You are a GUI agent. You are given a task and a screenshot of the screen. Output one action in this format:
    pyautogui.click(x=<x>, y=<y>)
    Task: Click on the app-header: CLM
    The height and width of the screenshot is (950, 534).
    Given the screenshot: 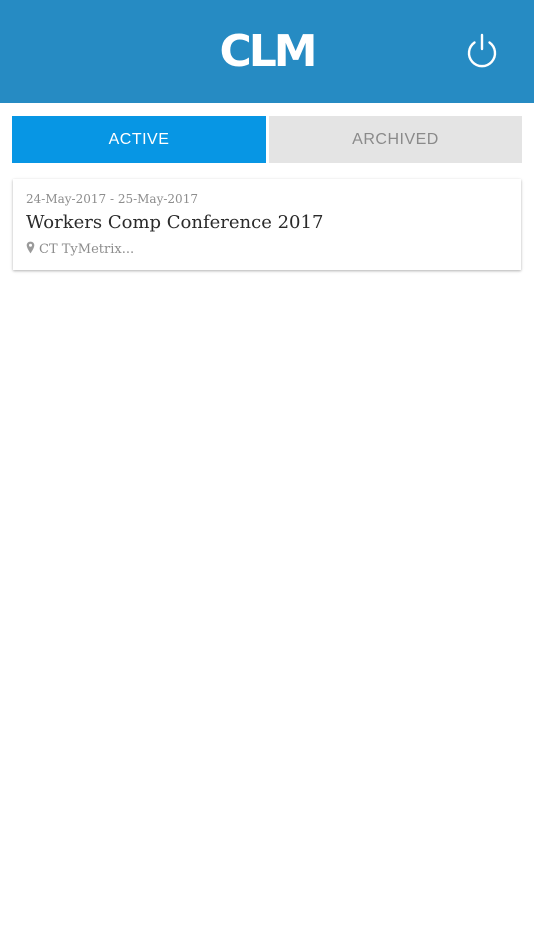 What is the action you would take?
    pyautogui.click(x=267, y=51)
    